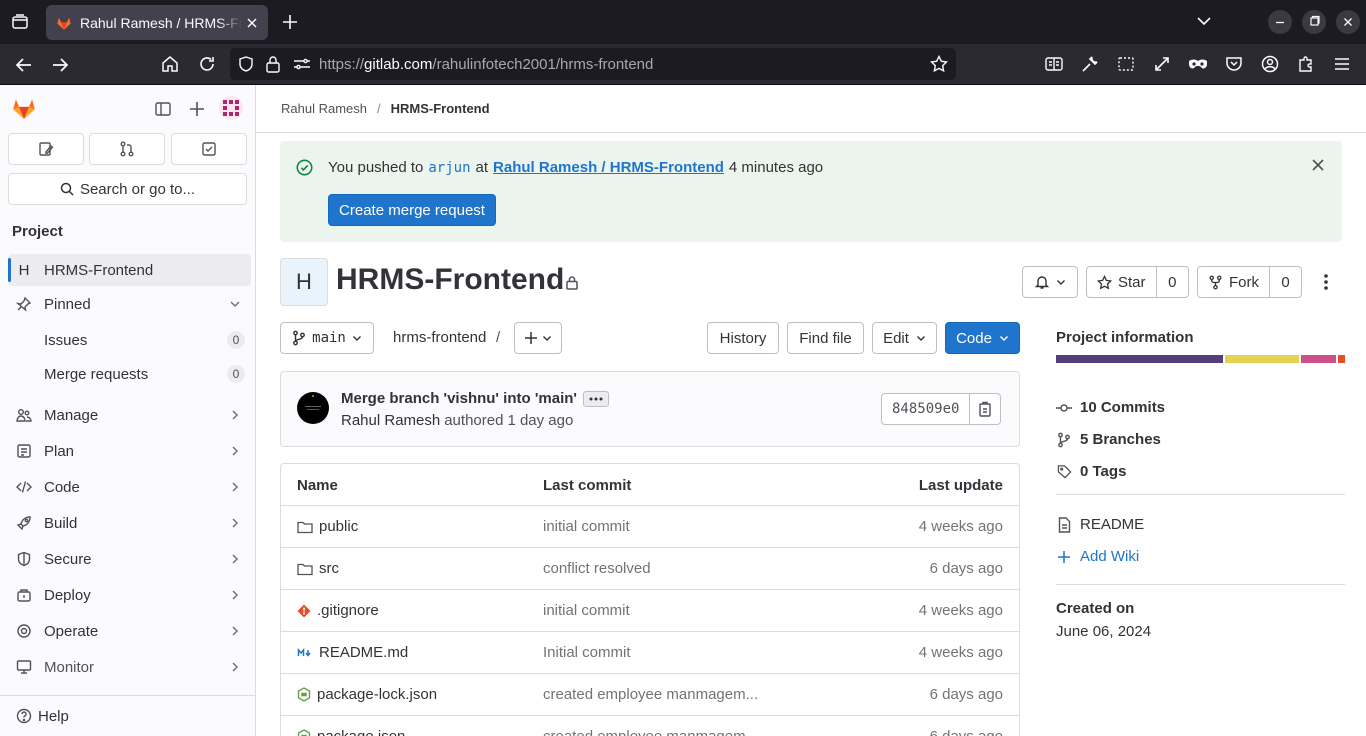 The width and height of the screenshot is (1366, 736). What do you see at coordinates (1054, 64) in the screenshot?
I see `reader-view-icon` at bounding box center [1054, 64].